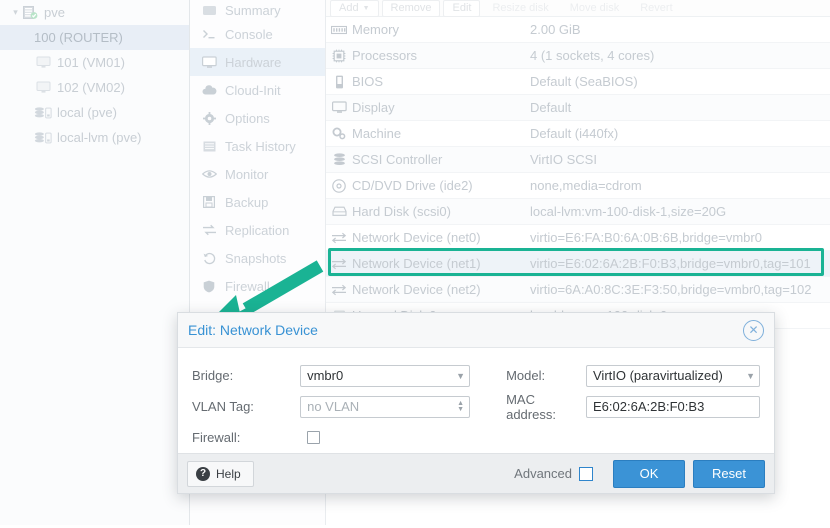  I want to click on tree-item-local-storage: local (pve), so click(94, 112).